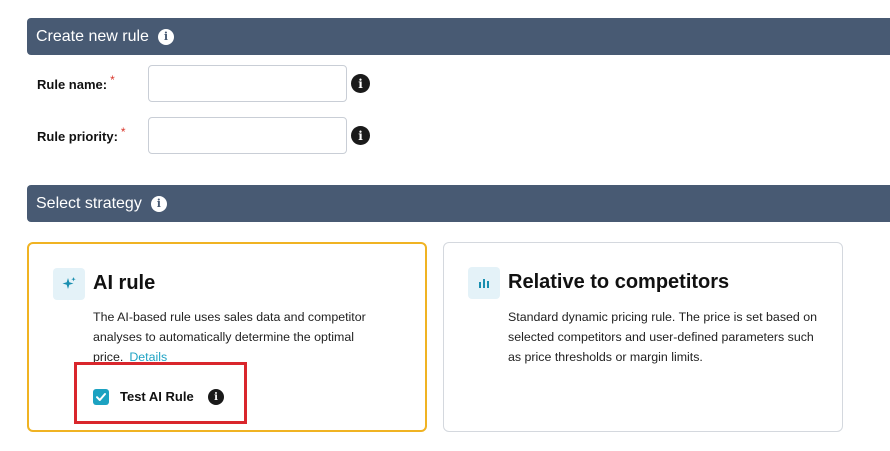  What do you see at coordinates (458, 36) in the screenshot?
I see `create-rule-header: Create new rule i` at bounding box center [458, 36].